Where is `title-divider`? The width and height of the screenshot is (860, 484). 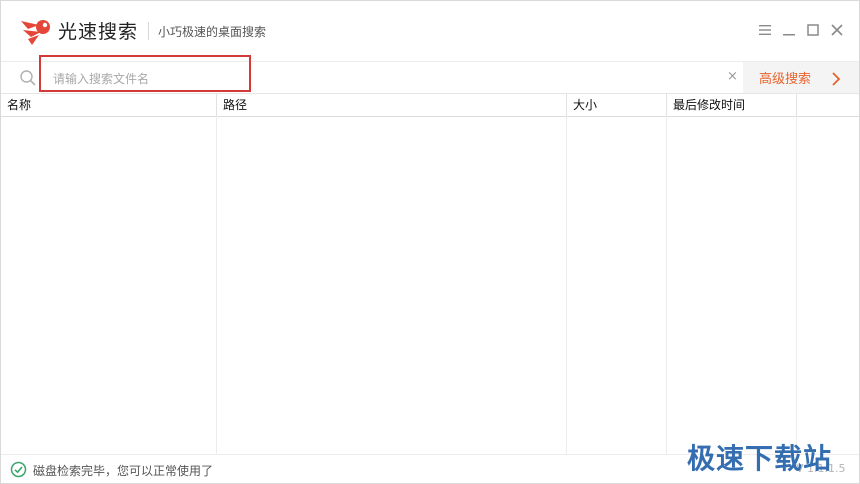
title-divider is located at coordinates (148, 31).